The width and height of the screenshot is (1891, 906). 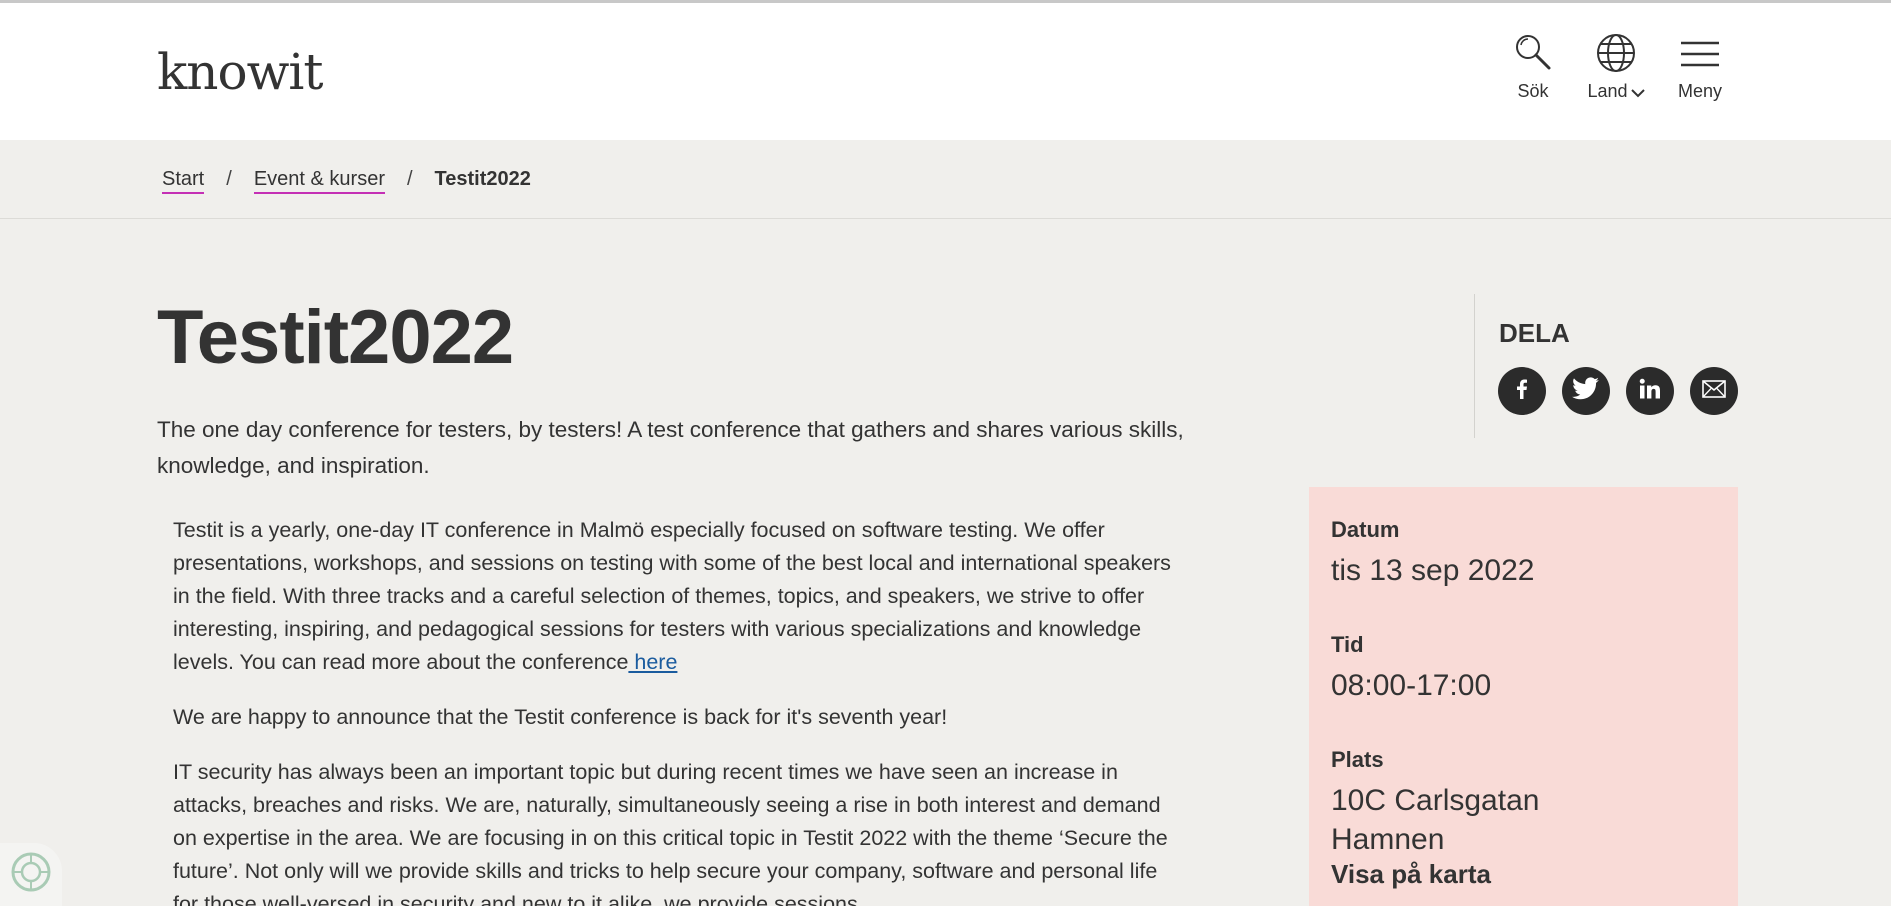 What do you see at coordinates (1533, 53) in the screenshot?
I see `search-icon` at bounding box center [1533, 53].